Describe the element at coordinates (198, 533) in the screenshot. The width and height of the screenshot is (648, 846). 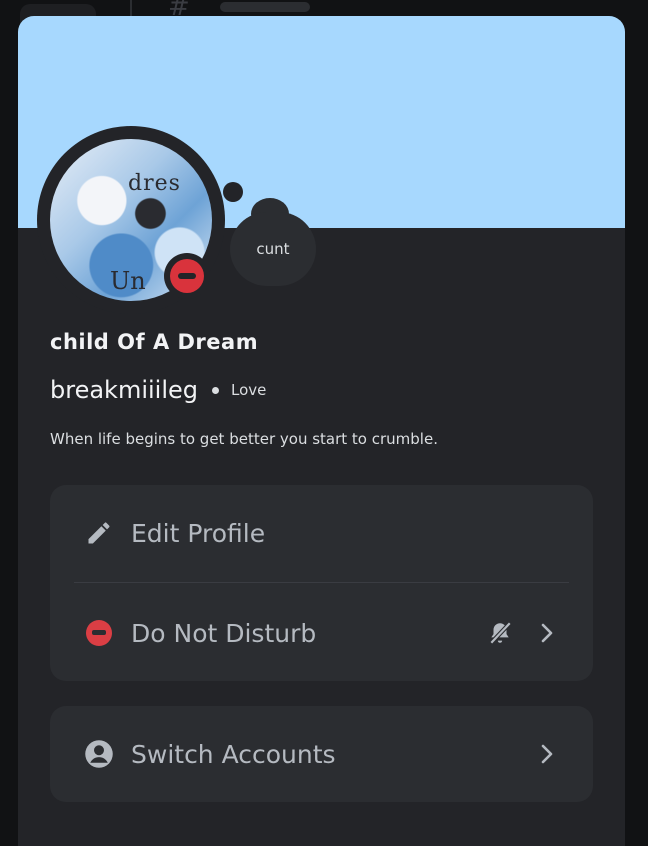
I see `edit-profile-label: Edit Profile` at that location.